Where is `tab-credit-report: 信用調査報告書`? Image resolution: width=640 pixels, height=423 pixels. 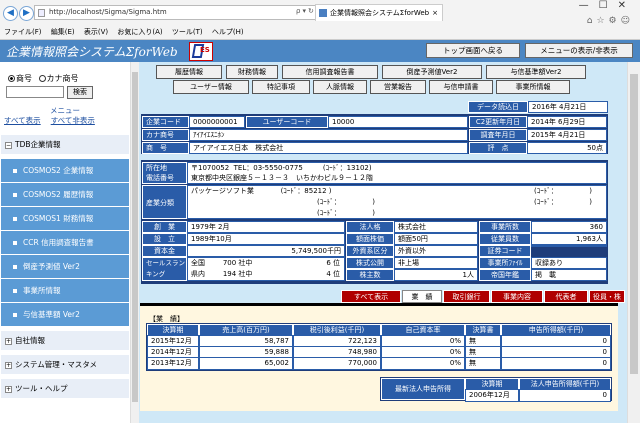
tab-credit-report: 信用調査報告書 is located at coordinates (330, 72).